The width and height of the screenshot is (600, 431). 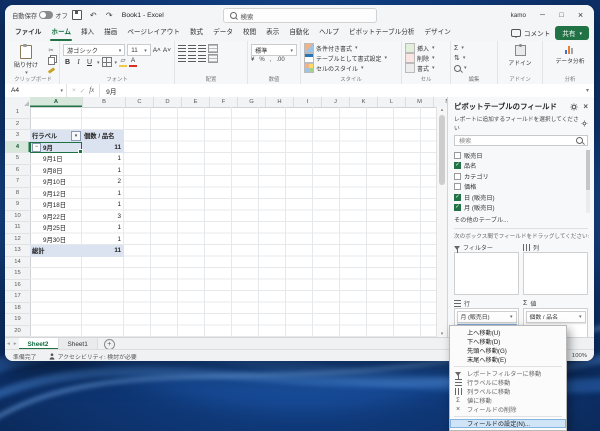 What do you see at coordinates (542, 15) in the screenshot?
I see `minimize-button` at bounding box center [542, 15].